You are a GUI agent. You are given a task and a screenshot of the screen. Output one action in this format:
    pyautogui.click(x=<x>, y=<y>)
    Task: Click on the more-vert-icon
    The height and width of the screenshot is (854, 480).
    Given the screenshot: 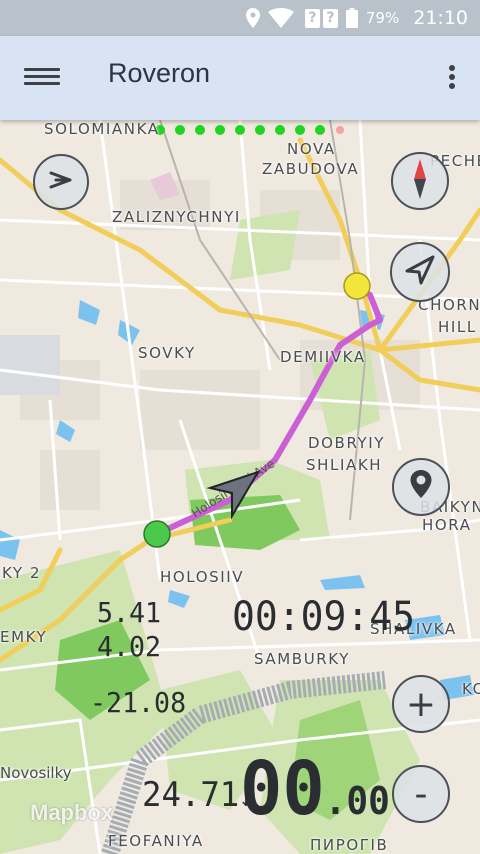 What is the action you would take?
    pyautogui.click(x=452, y=78)
    